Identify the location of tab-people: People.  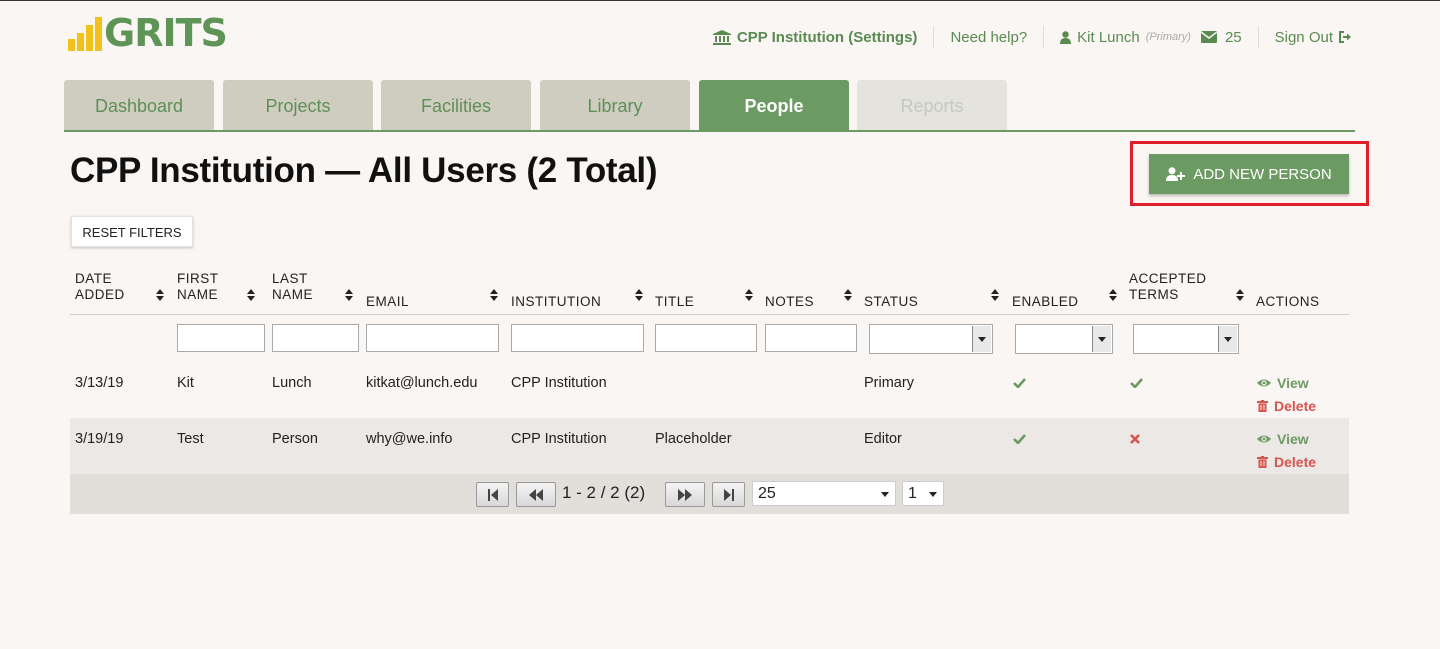
(774, 105).